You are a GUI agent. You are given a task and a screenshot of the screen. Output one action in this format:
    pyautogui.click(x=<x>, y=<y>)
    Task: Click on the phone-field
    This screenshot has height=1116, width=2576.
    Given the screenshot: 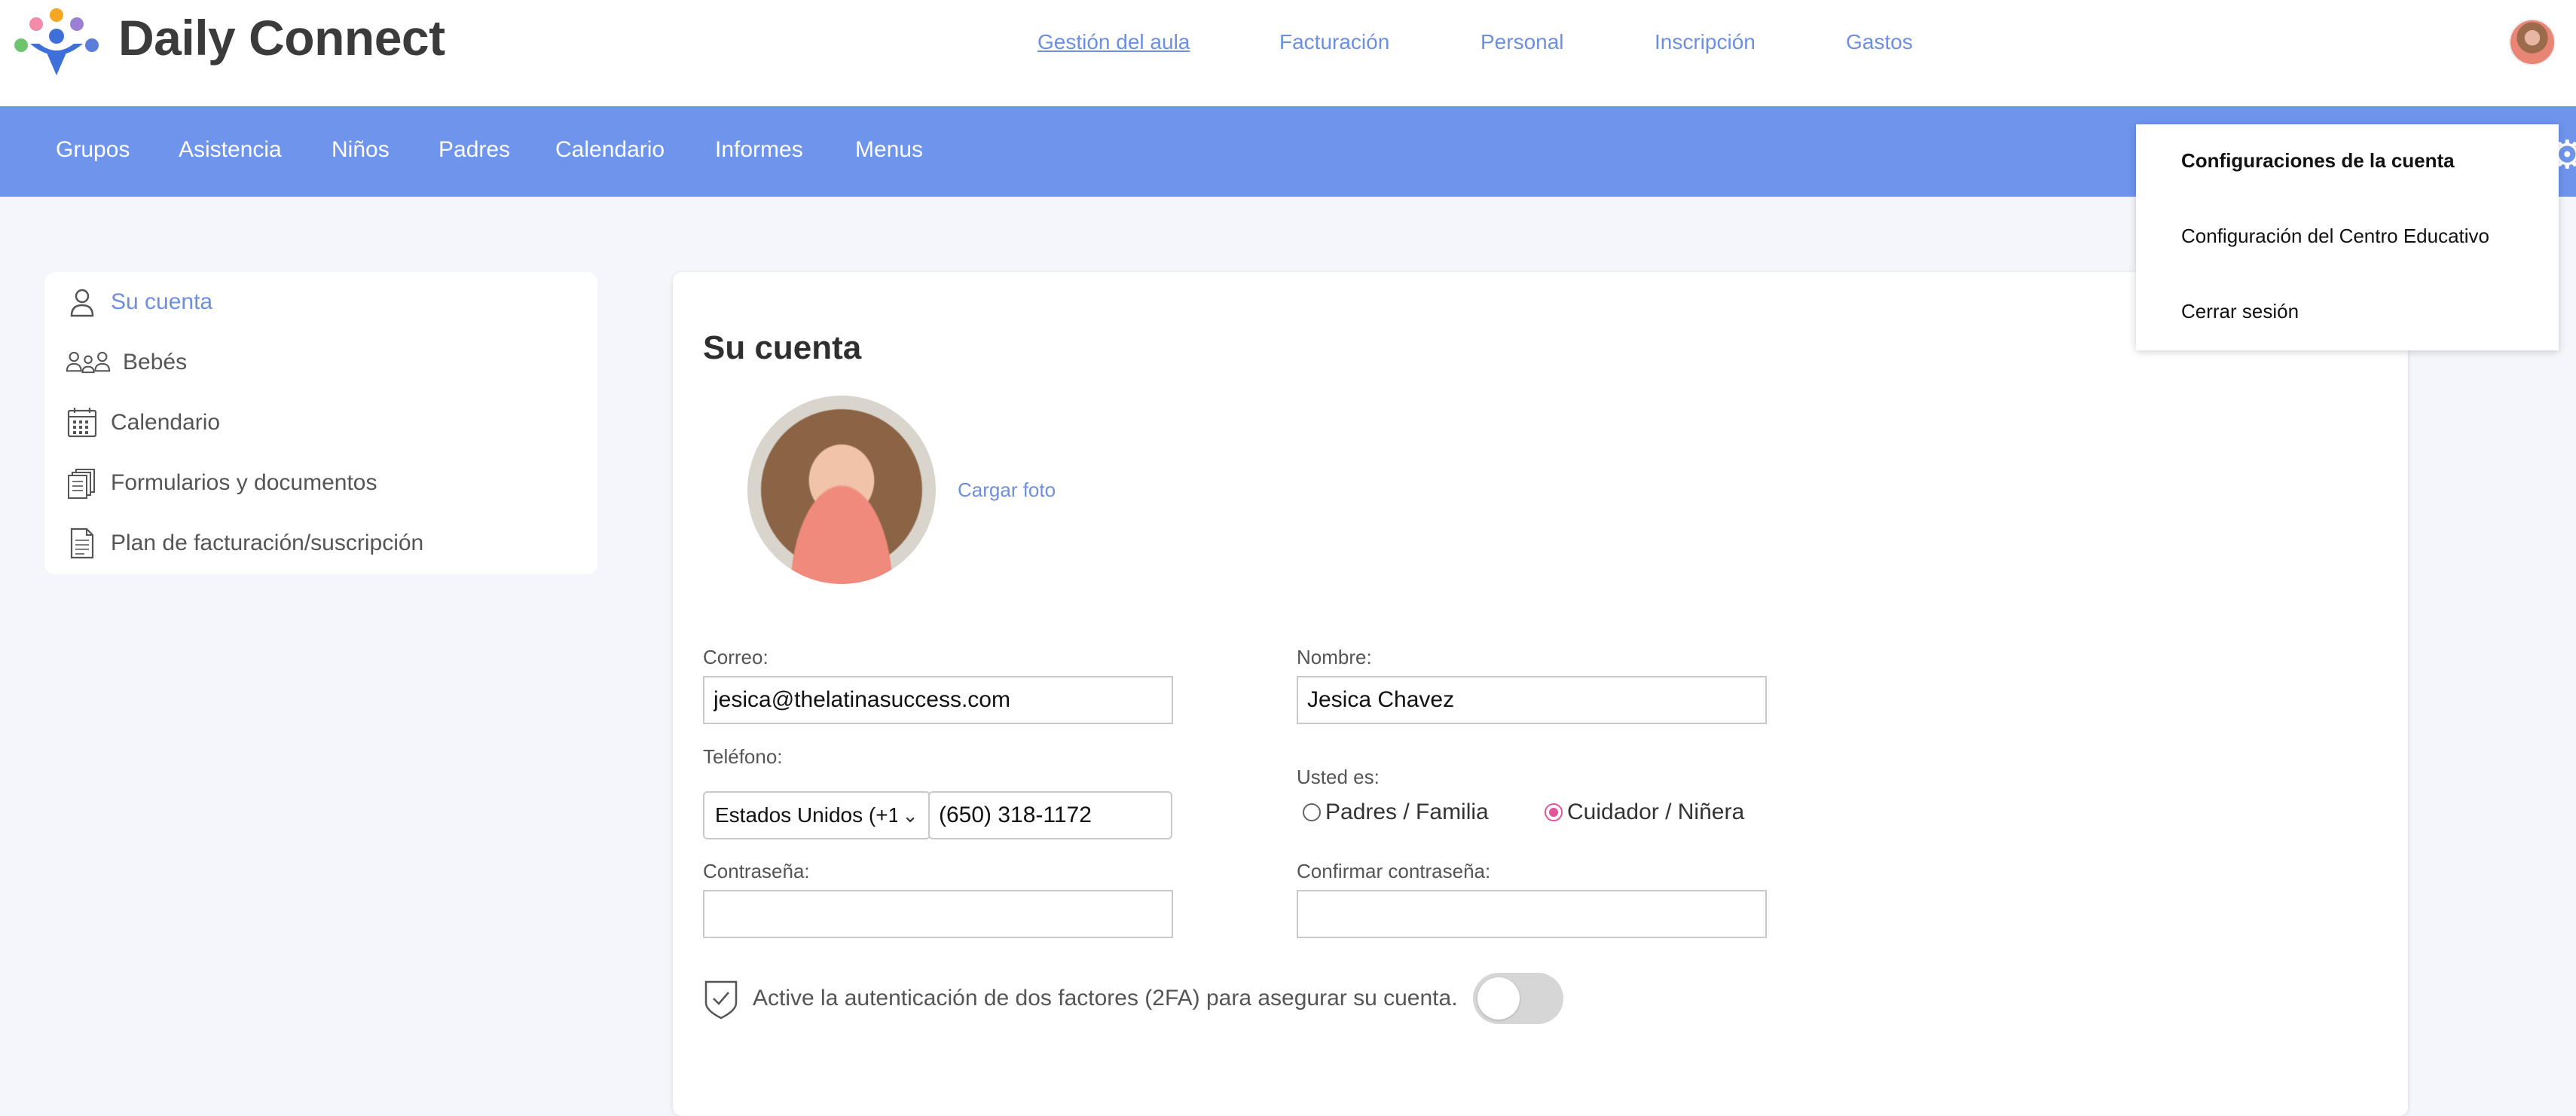 What is the action you would take?
    pyautogui.click(x=1050, y=815)
    